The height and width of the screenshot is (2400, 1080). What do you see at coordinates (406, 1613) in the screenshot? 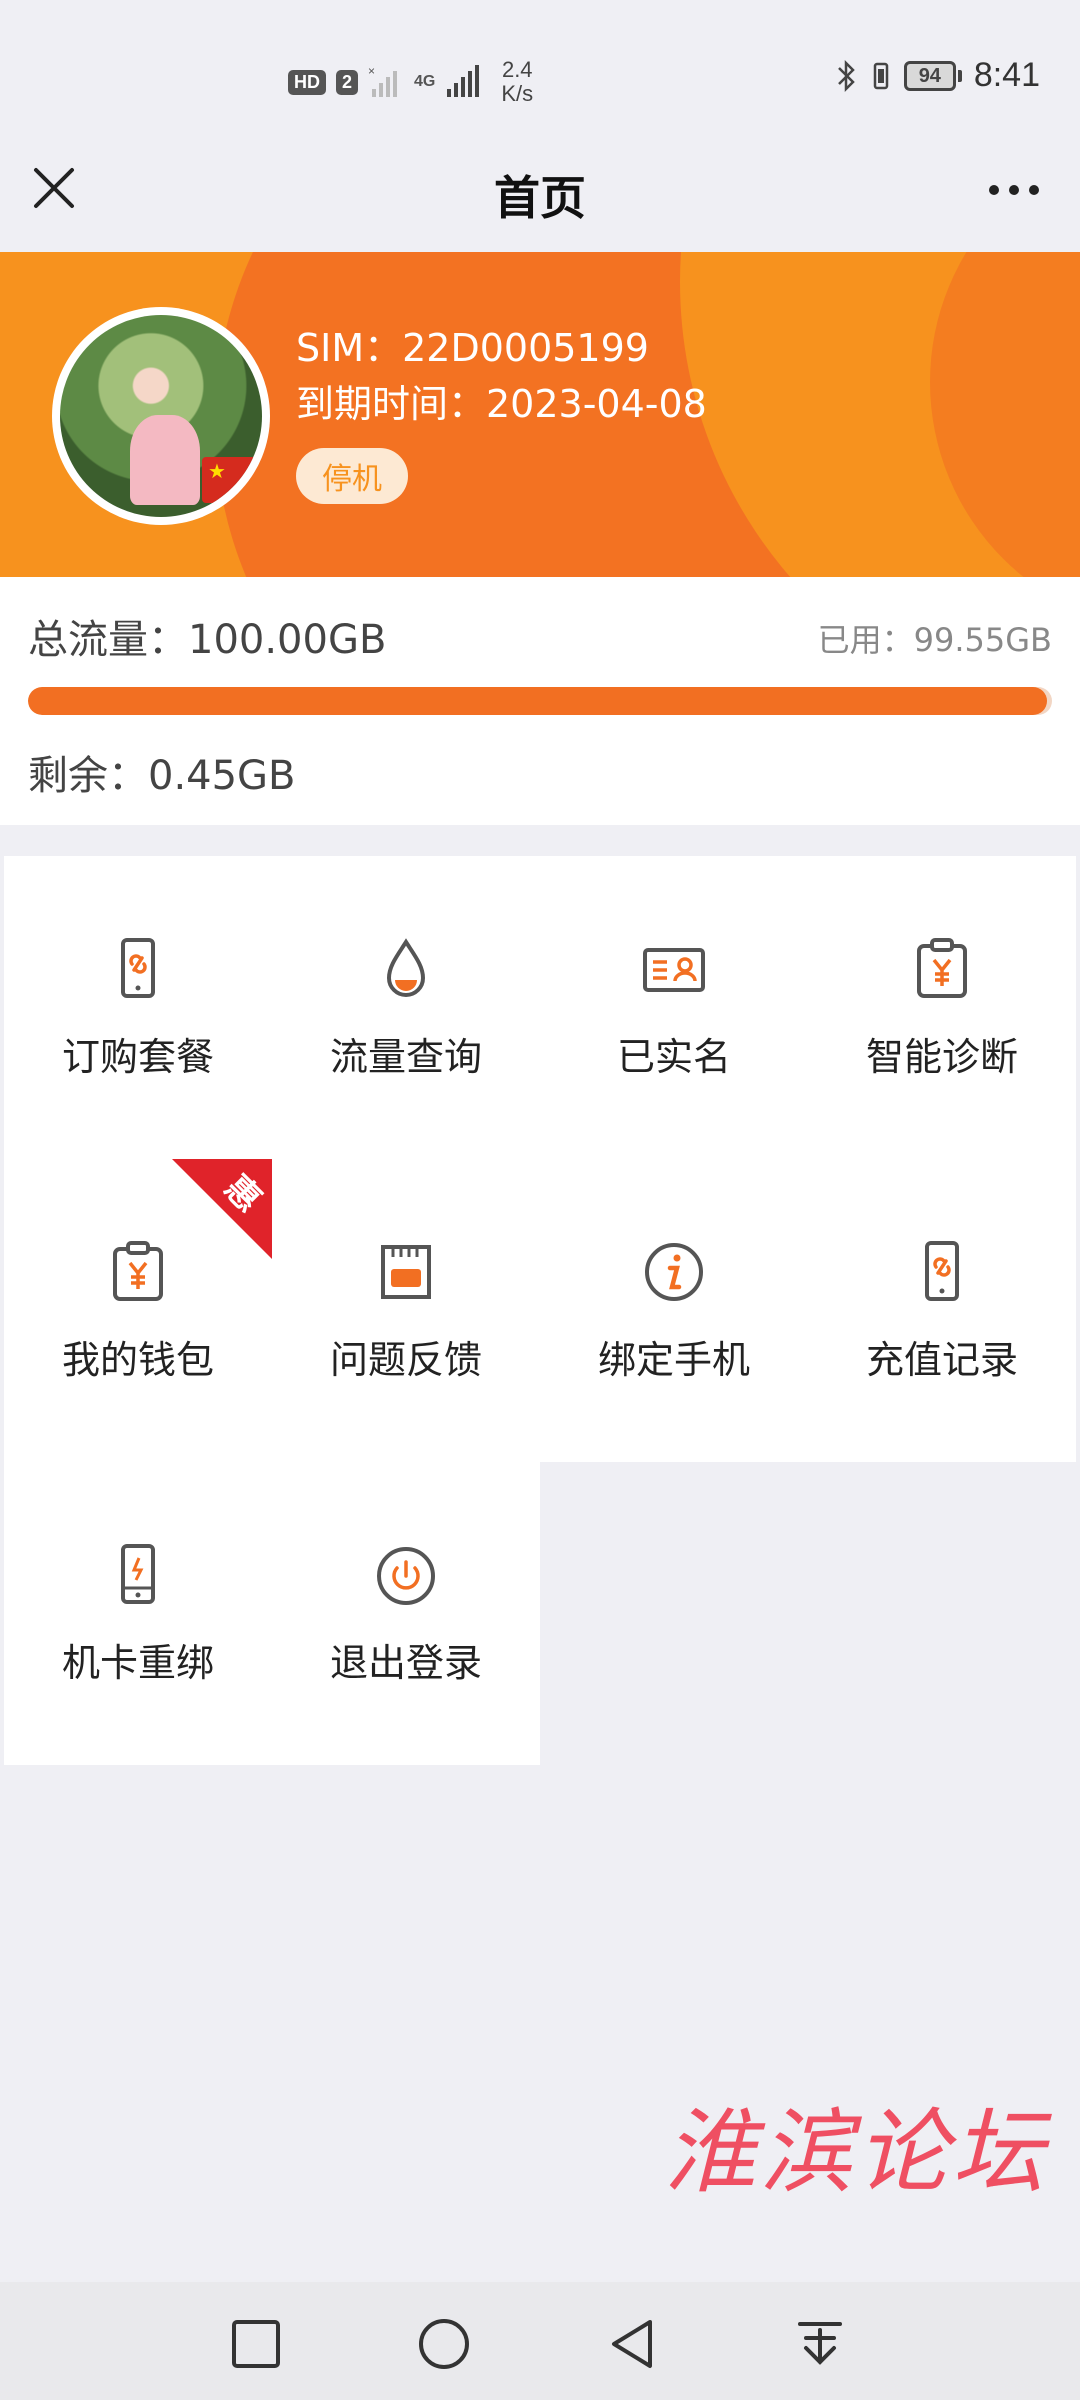
I see `menu-item-logout: 退出登录` at bounding box center [406, 1613].